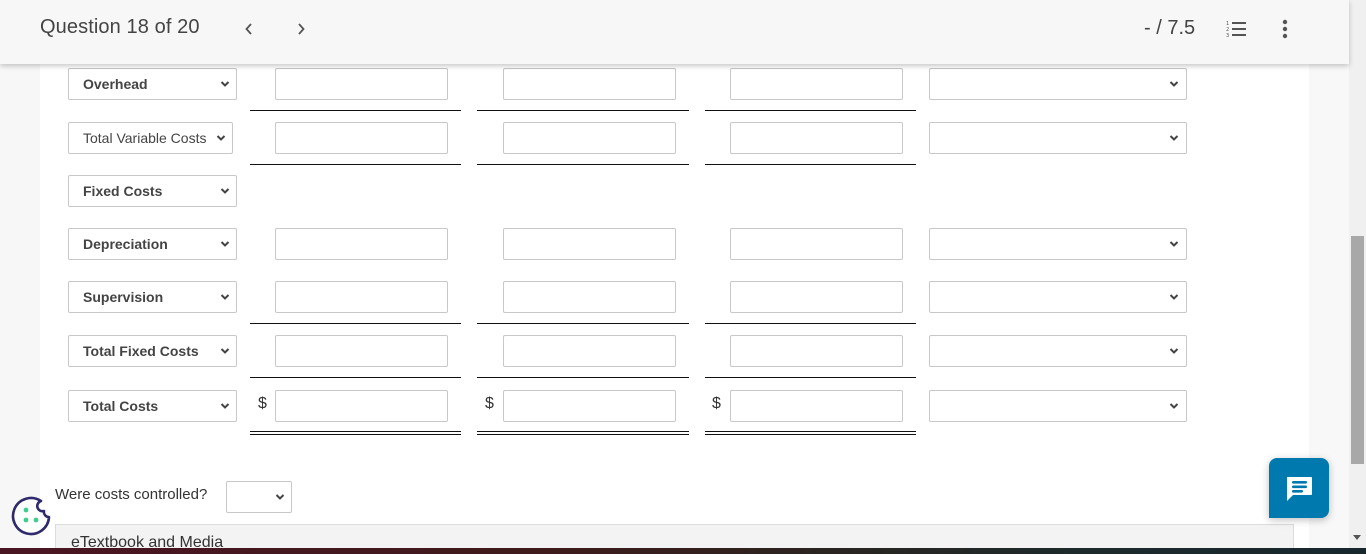 The image size is (1366, 554). What do you see at coordinates (123, 191) in the screenshot?
I see `row-label-text: Fixed Costs` at bounding box center [123, 191].